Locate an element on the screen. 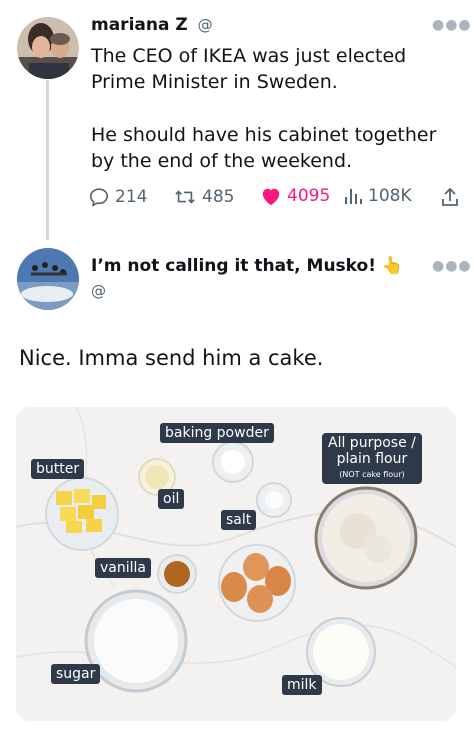 Image resolution: width=474 pixels, height=734 pixels. tweet-text-line: The CEO of IKEA was just elected is located at coordinates (249, 56).